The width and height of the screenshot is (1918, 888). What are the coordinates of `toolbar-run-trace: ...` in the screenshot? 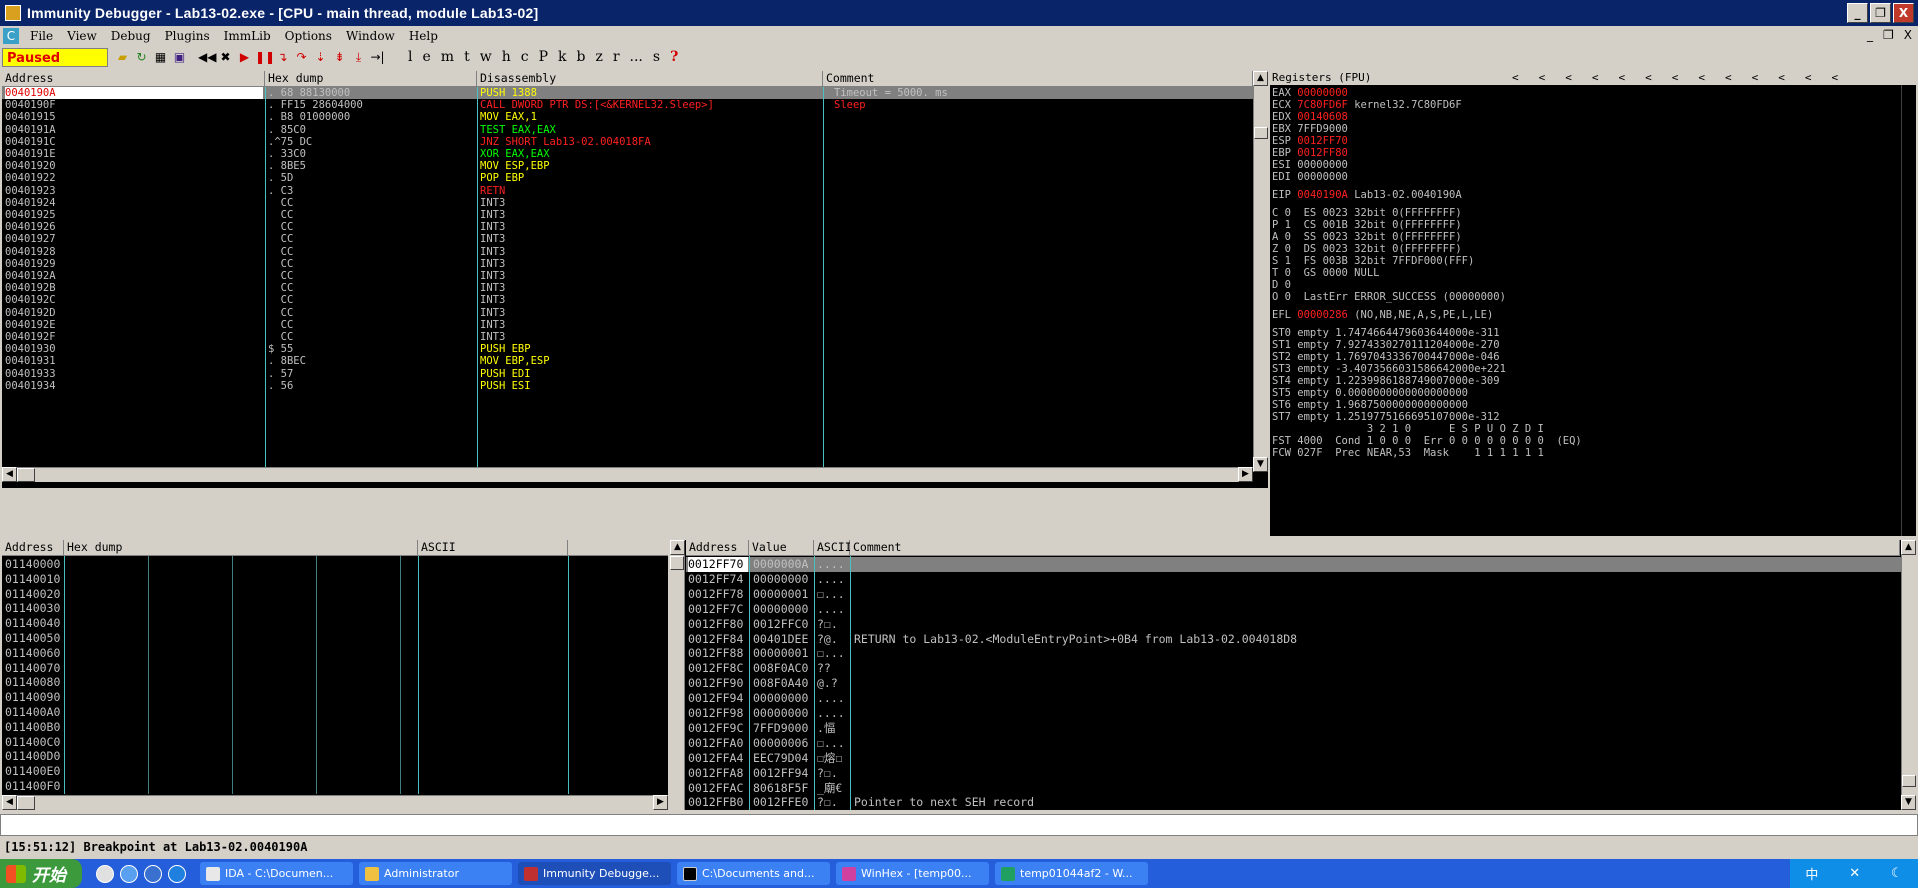 It's located at (636, 57).